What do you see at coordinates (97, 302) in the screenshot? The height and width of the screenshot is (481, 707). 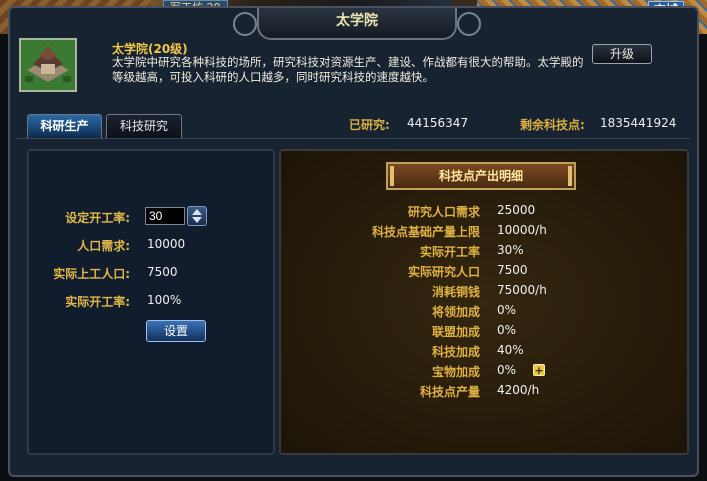 I see `actual-rate-label: 实际开工率:` at bounding box center [97, 302].